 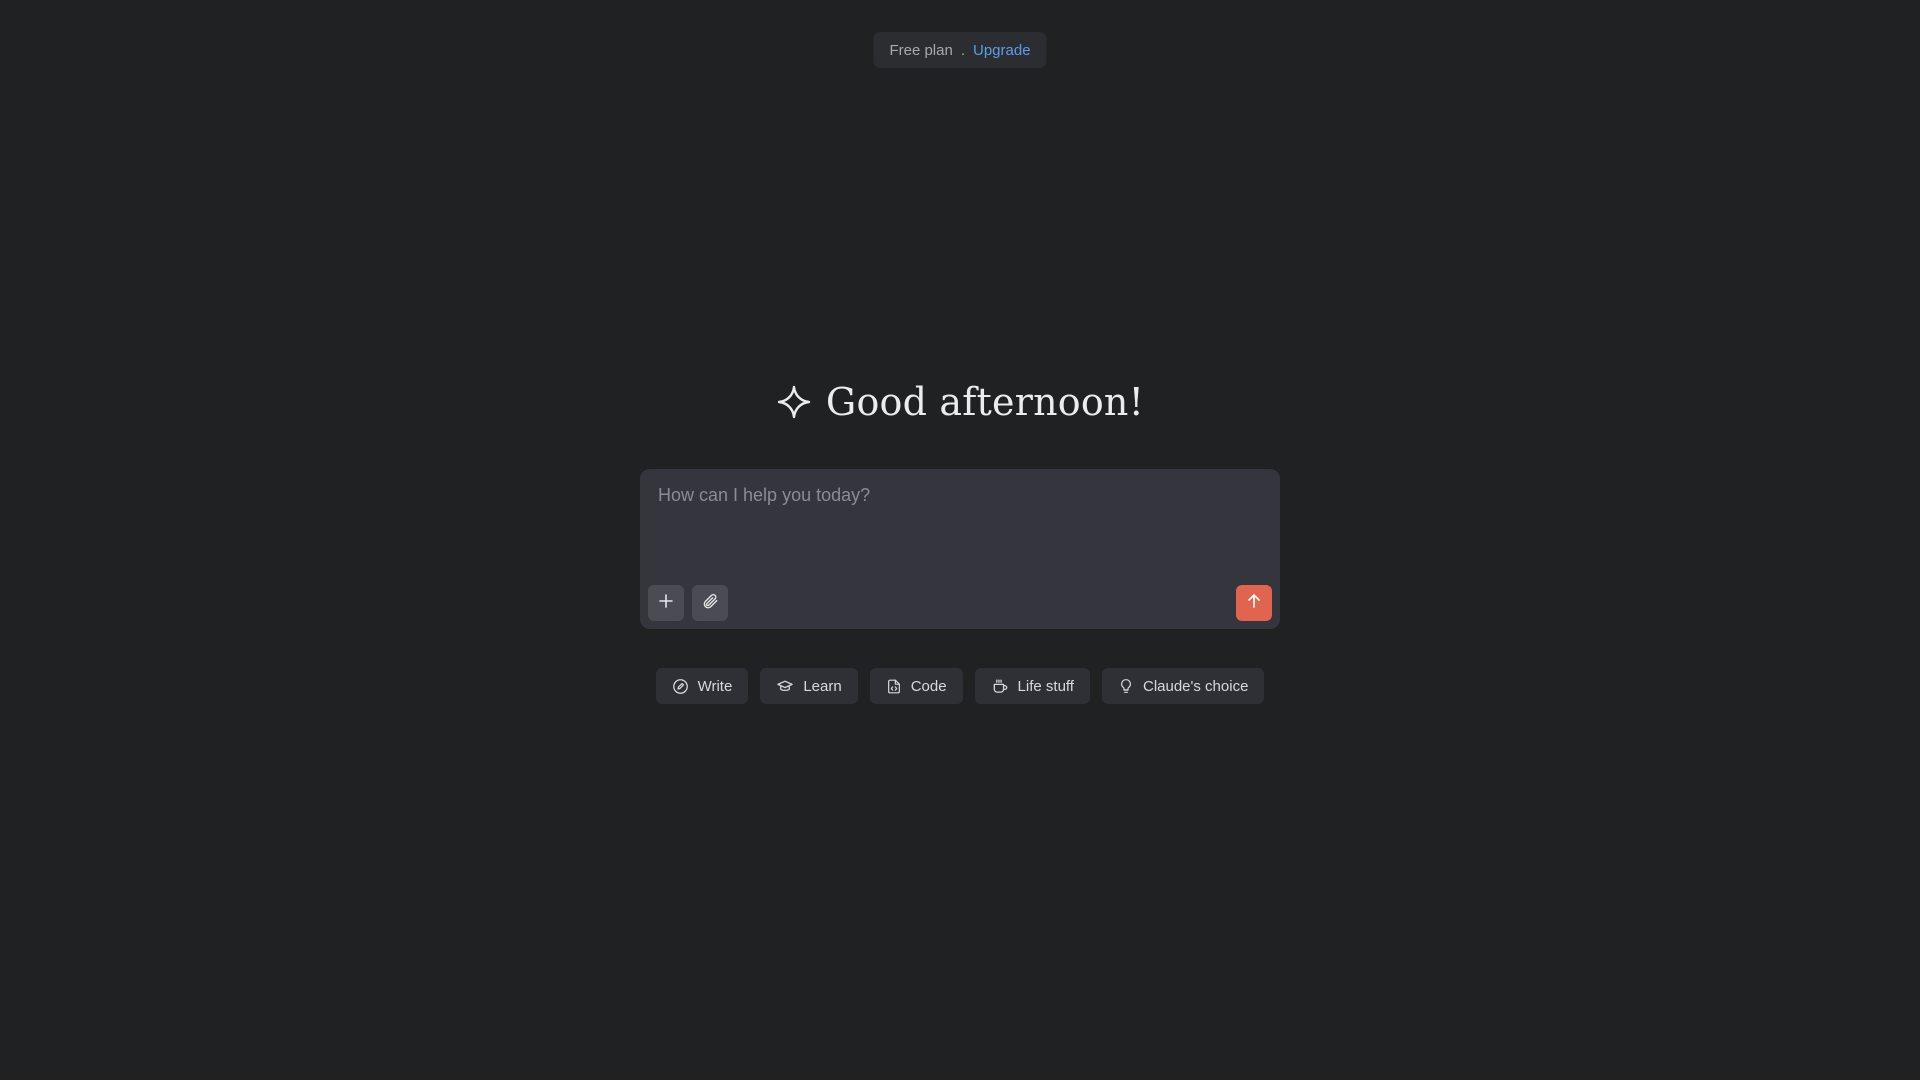 I want to click on chip-label: Learn, so click(x=822, y=686).